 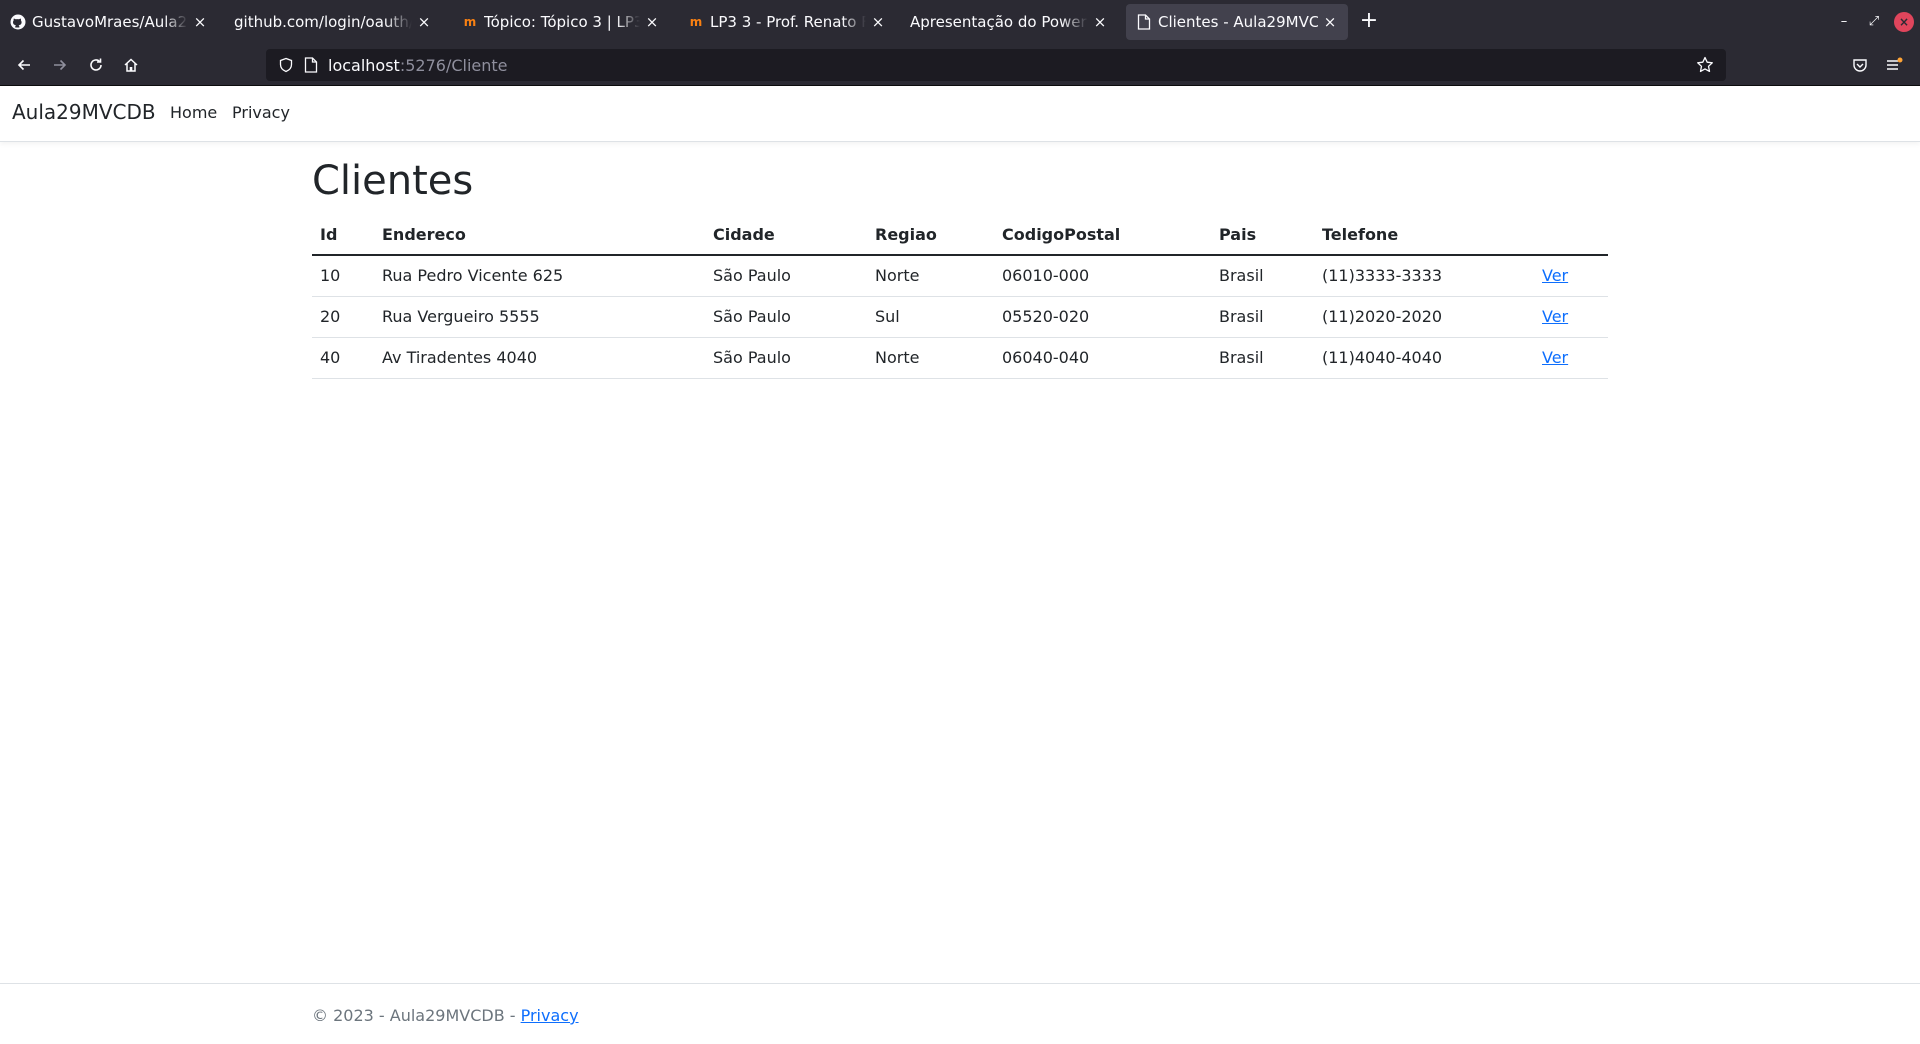 I want to click on new-tab-button: +, so click(x=1369, y=22).